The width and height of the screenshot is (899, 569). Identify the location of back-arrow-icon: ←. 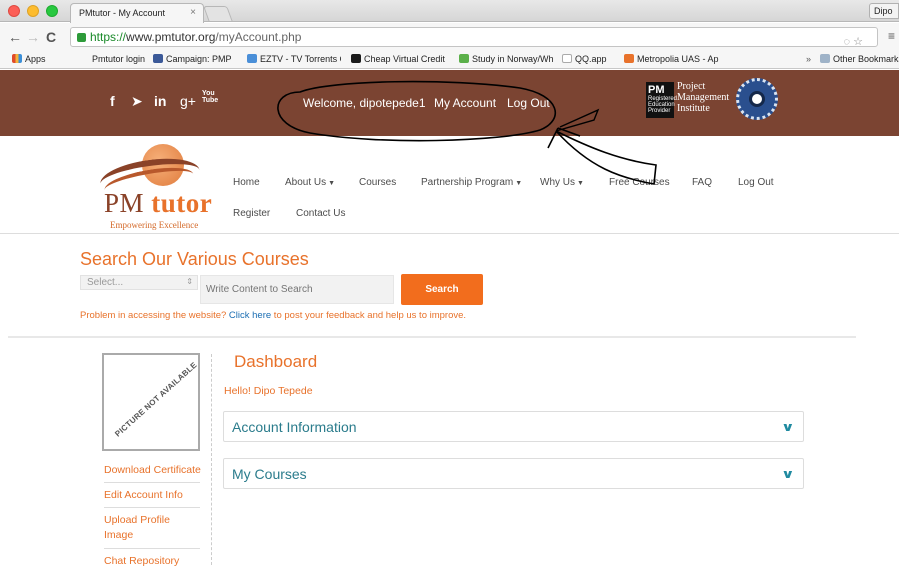
(15, 37).